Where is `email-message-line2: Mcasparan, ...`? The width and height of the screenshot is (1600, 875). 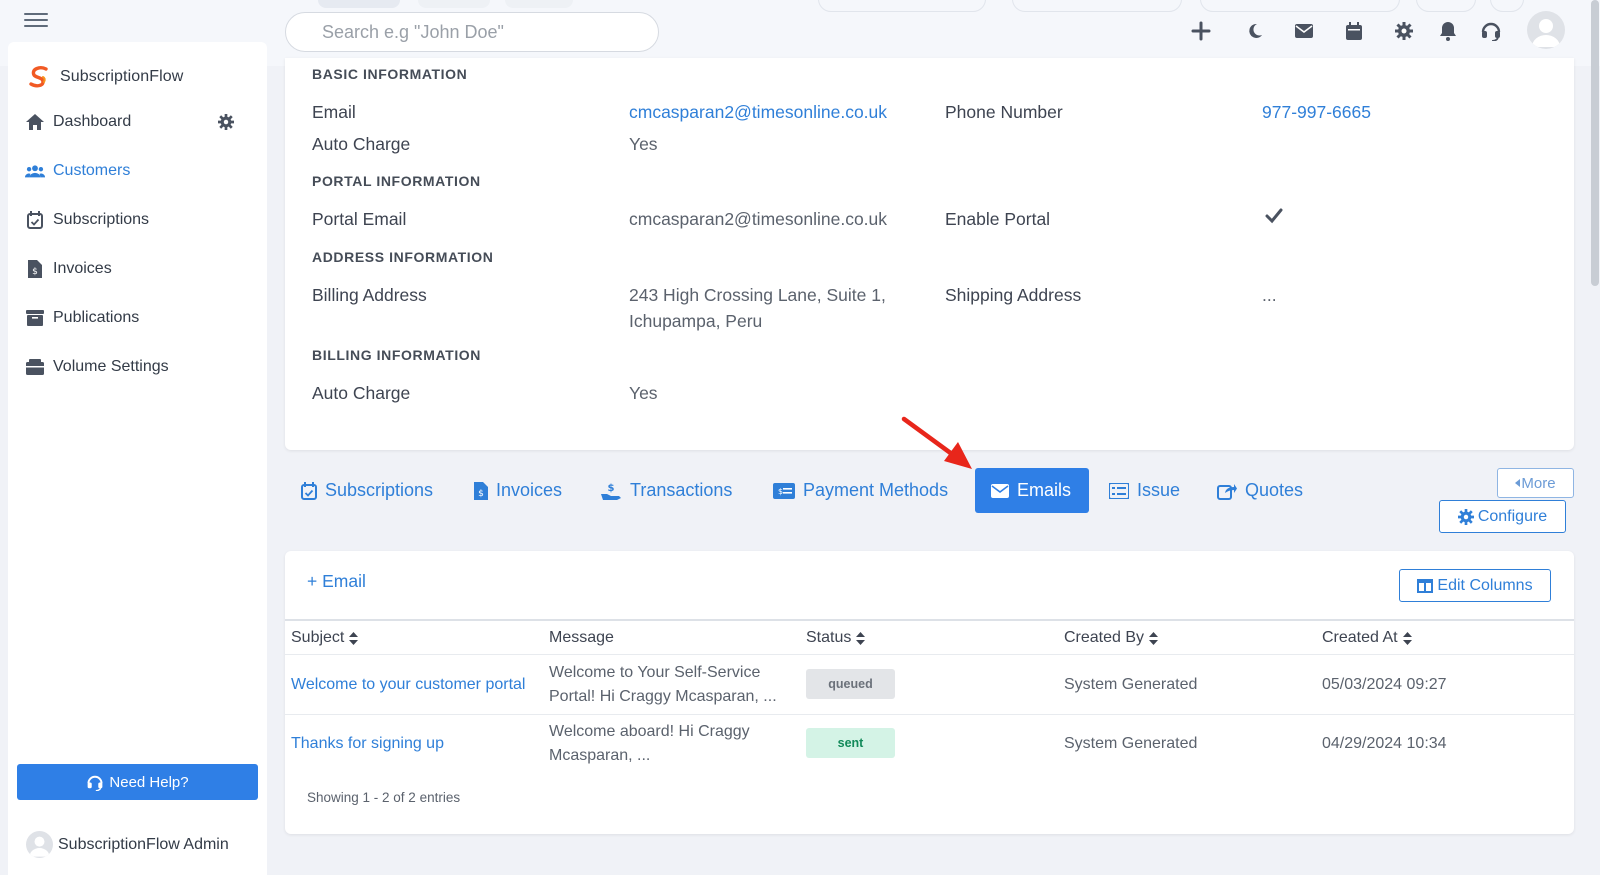
email-message-line2: Mcasparan, ... is located at coordinates (600, 755).